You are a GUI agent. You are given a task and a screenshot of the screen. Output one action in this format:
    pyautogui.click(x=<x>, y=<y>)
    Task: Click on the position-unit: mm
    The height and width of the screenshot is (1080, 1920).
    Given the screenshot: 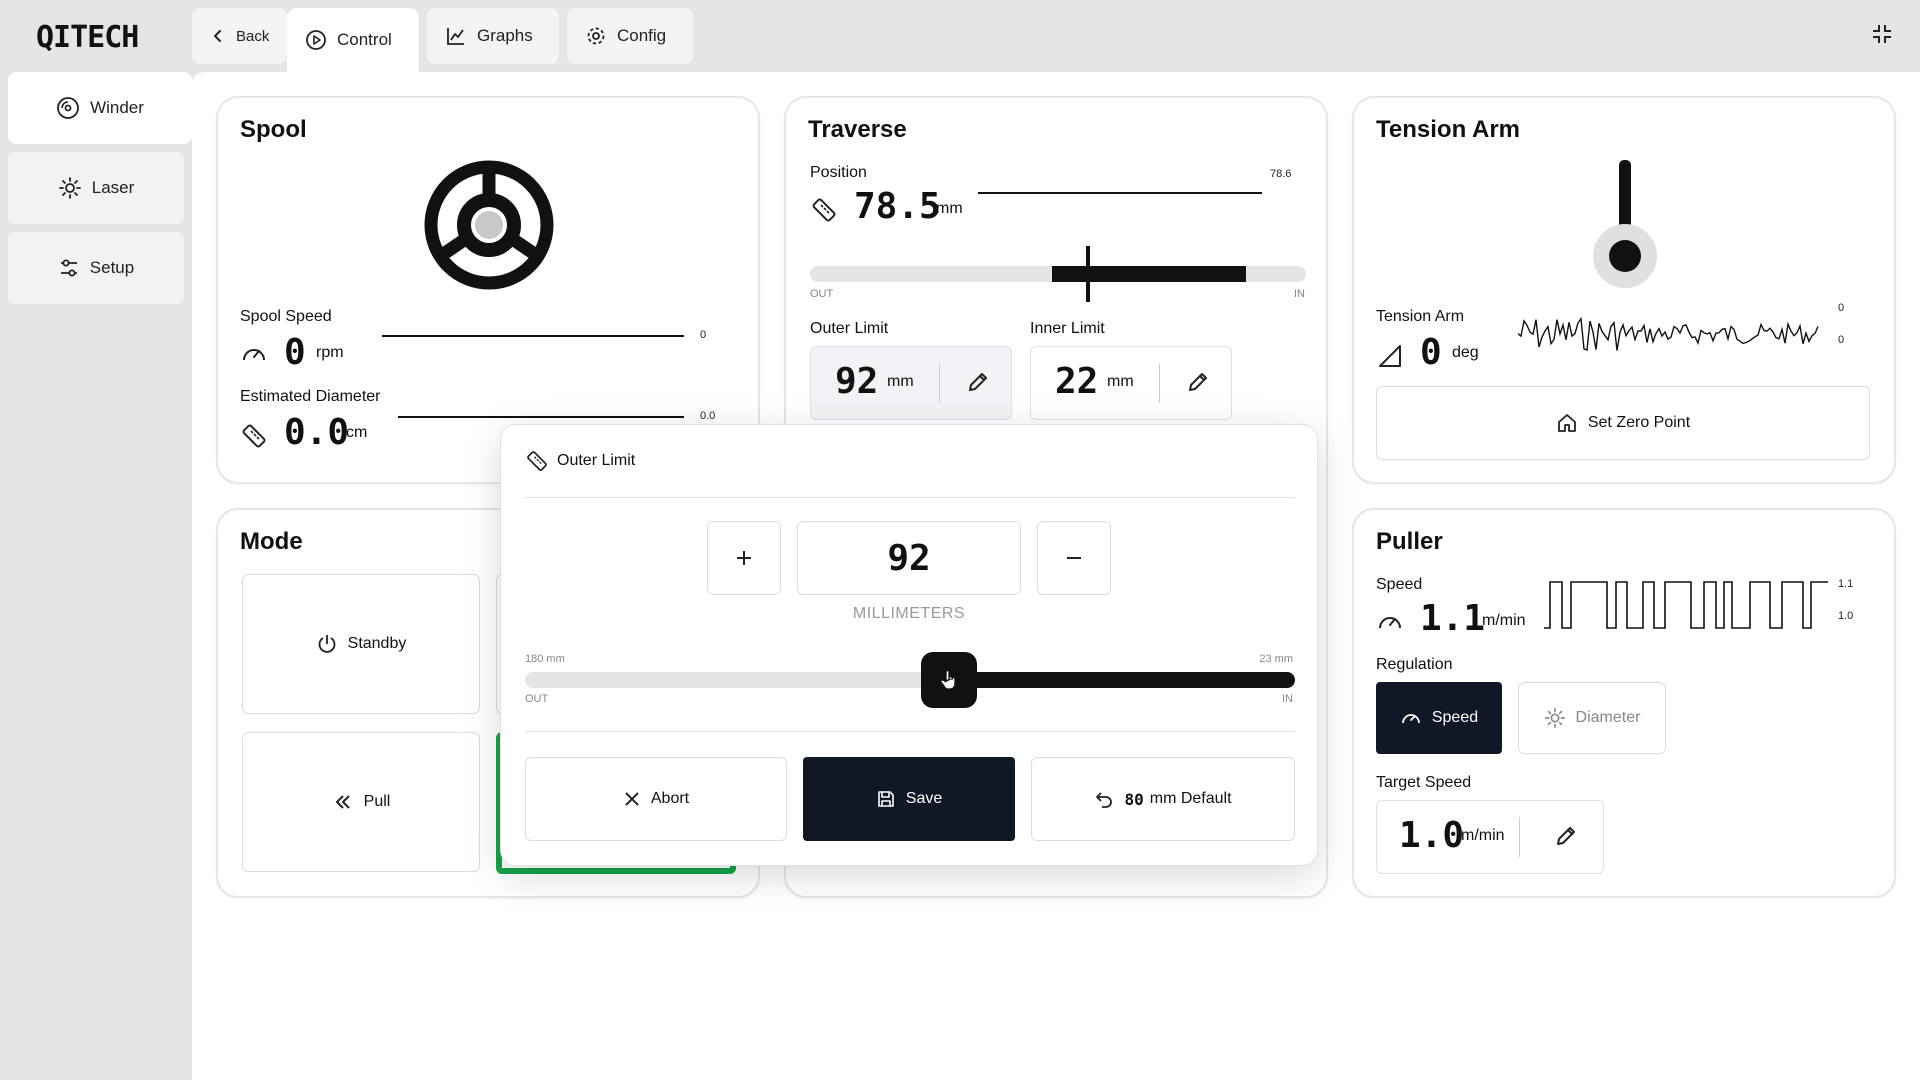 What is the action you would take?
    pyautogui.click(x=949, y=208)
    